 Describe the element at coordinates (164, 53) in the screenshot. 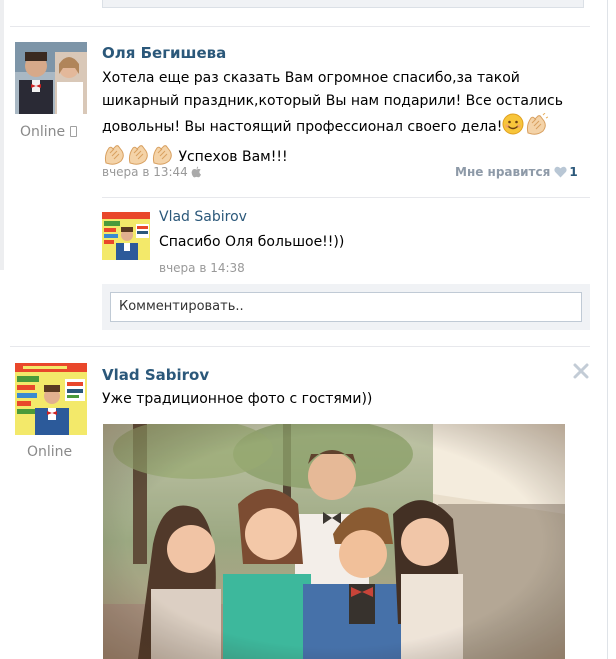

I see `post-author: Оля Бегишева` at that location.